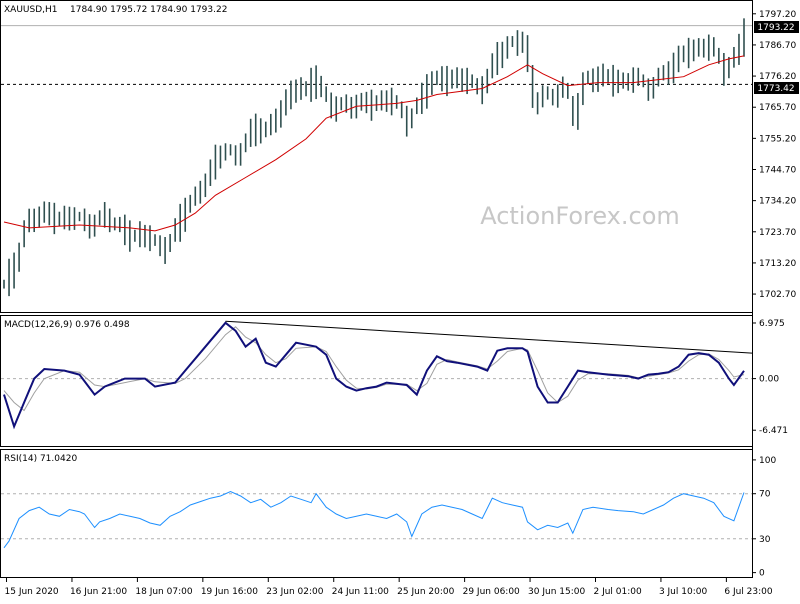  What do you see at coordinates (777, 170) in the screenshot?
I see `axis-tick-label: 1744.70` at bounding box center [777, 170].